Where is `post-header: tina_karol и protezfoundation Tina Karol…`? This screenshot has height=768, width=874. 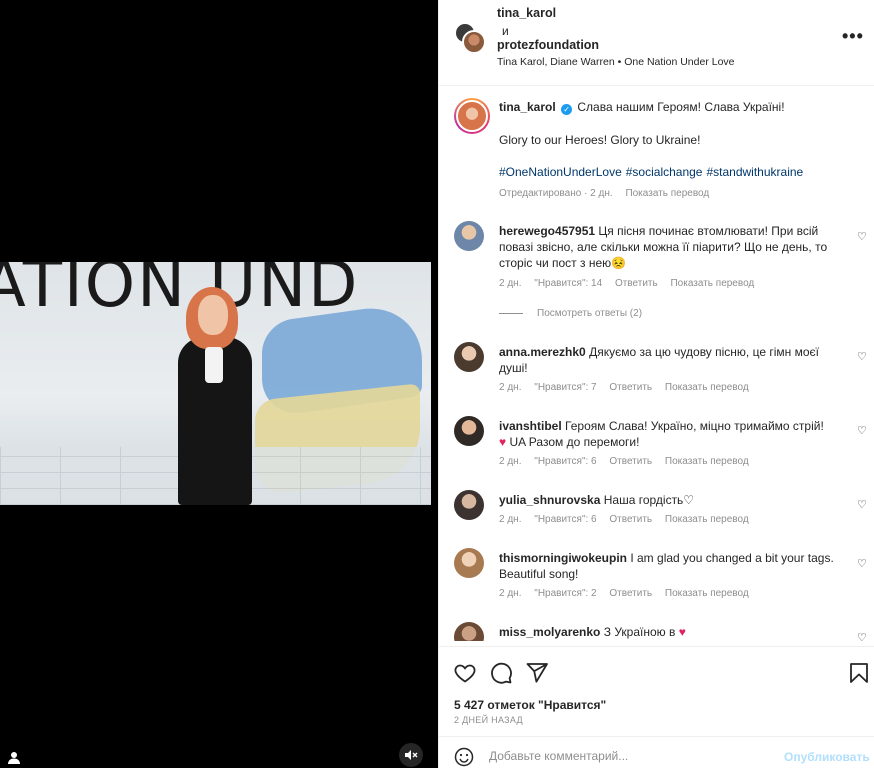 post-header: tina_karol и protezfoundation Tina Karol… is located at coordinates (656, 43).